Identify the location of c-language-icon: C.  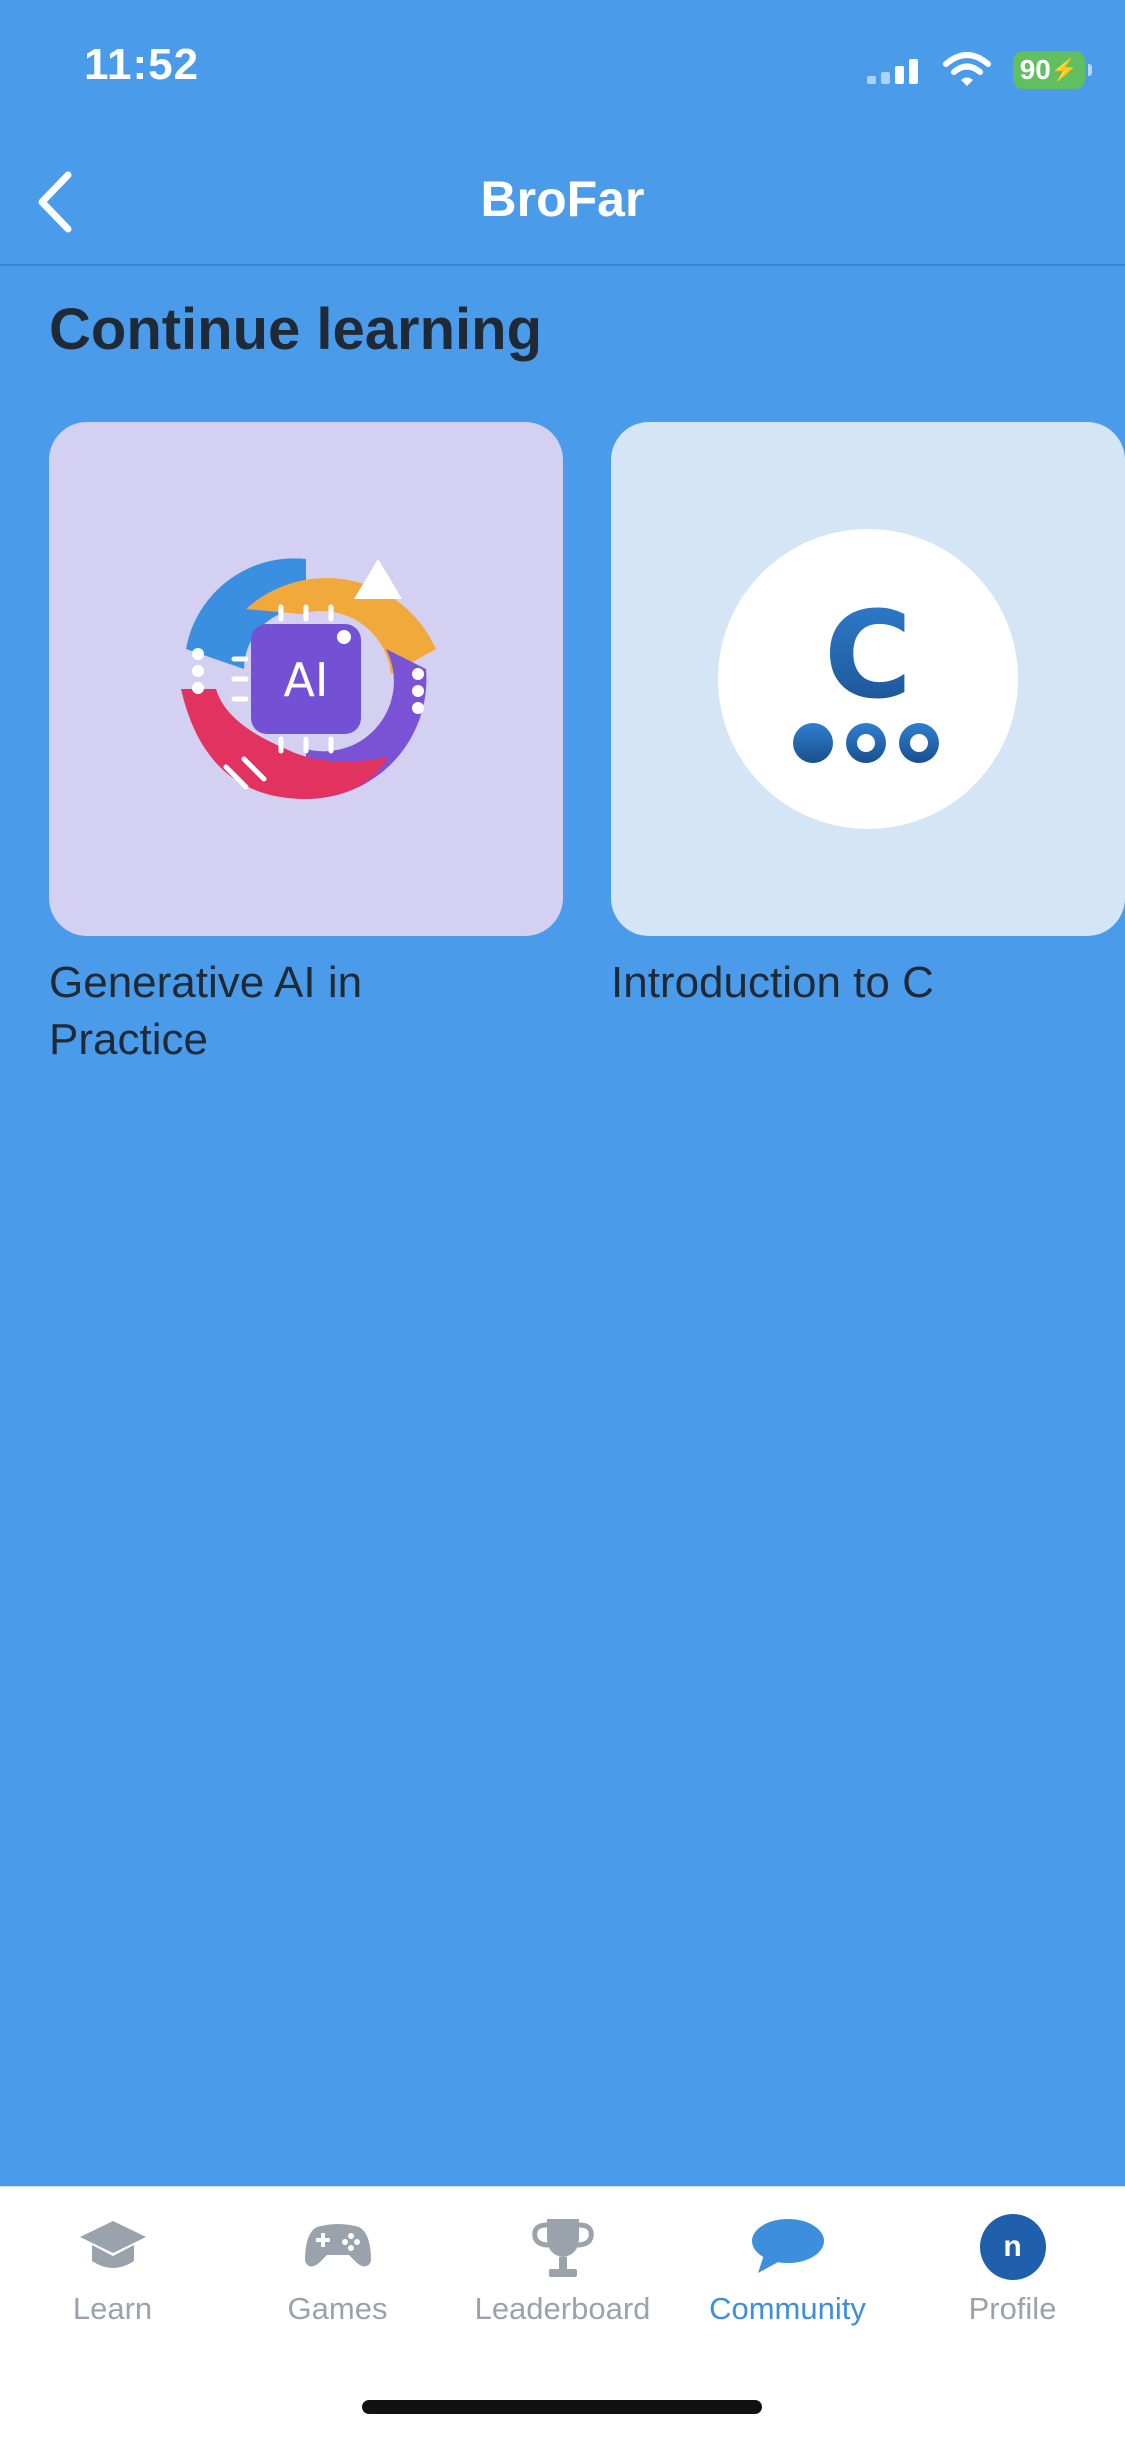
(868, 679).